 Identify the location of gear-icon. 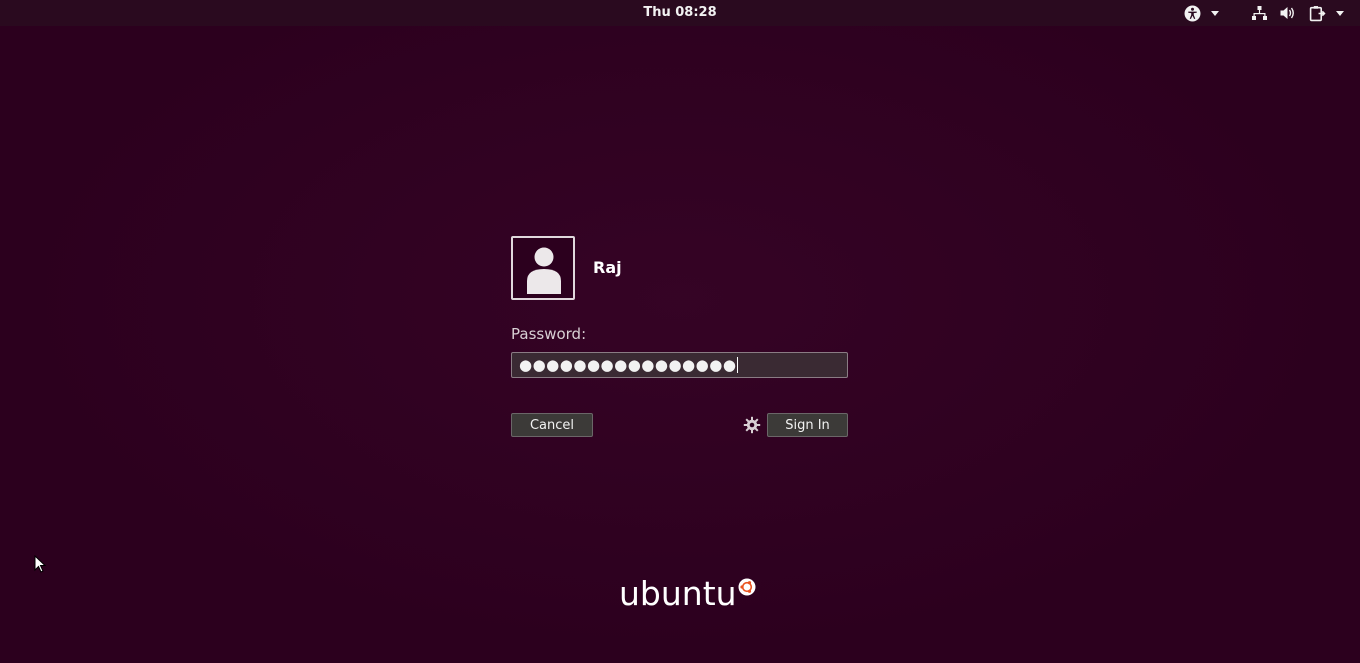
(752, 425).